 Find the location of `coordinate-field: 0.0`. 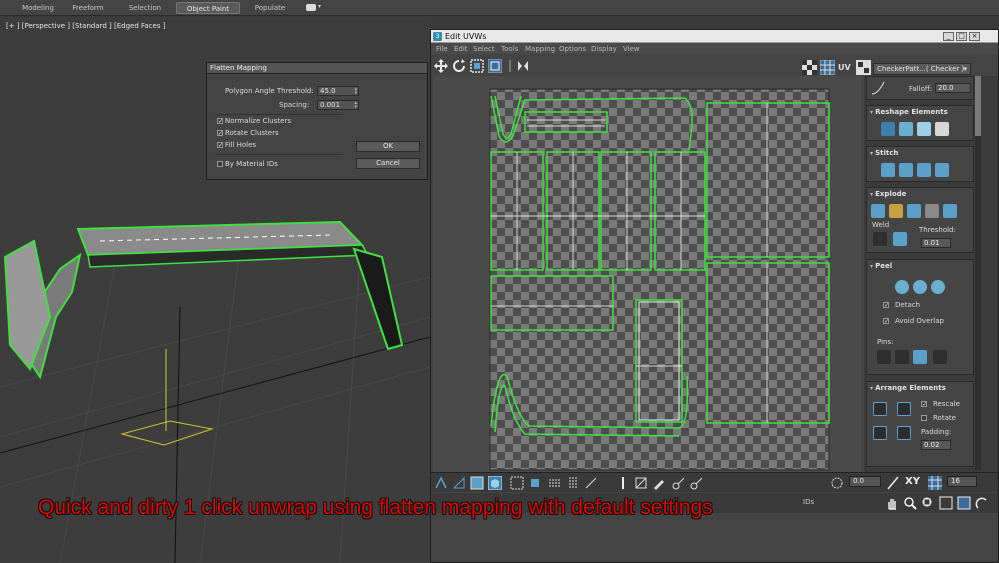

coordinate-field: 0.0 is located at coordinates (865, 481).